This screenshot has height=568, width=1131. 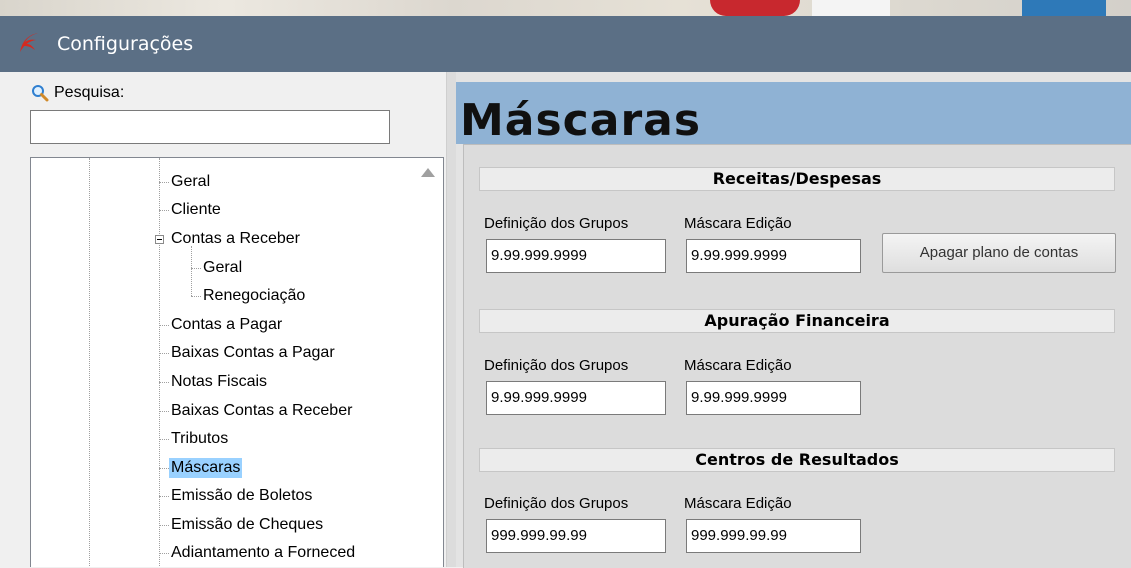 I want to click on tree-item-renegociacao: Renegociação, so click(x=254, y=296).